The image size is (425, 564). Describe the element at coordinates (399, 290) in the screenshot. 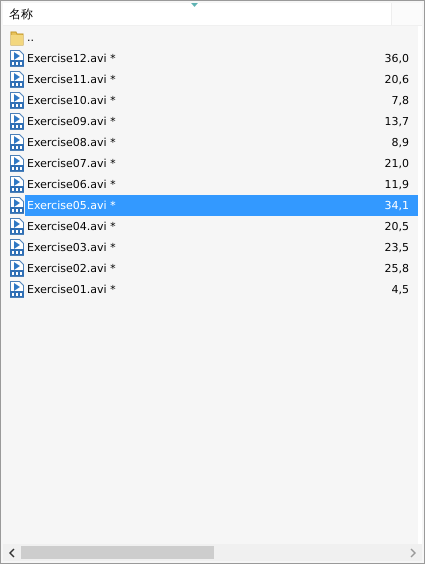

I see `file-size: 4,5` at that location.